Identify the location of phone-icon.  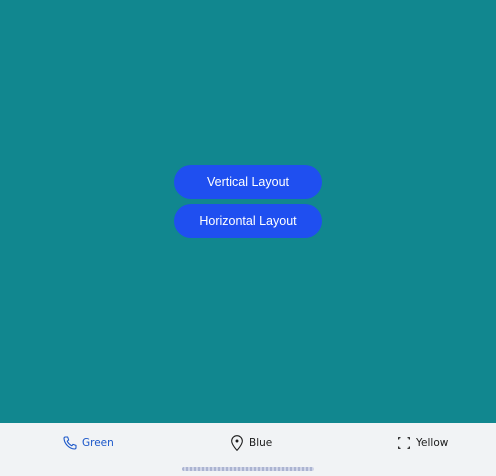
(70, 443).